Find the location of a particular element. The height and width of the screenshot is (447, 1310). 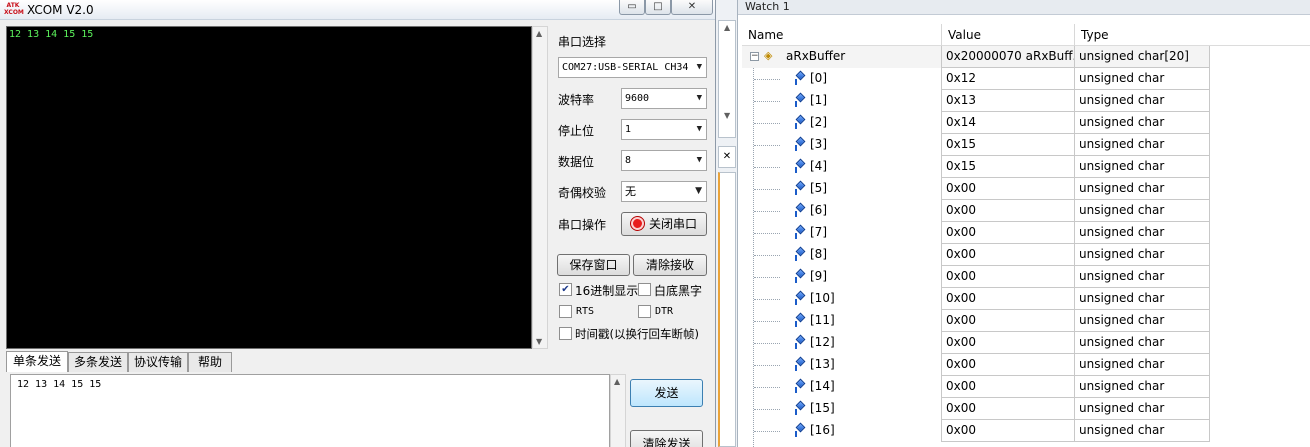

collapse-icon: − is located at coordinates (754, 56).